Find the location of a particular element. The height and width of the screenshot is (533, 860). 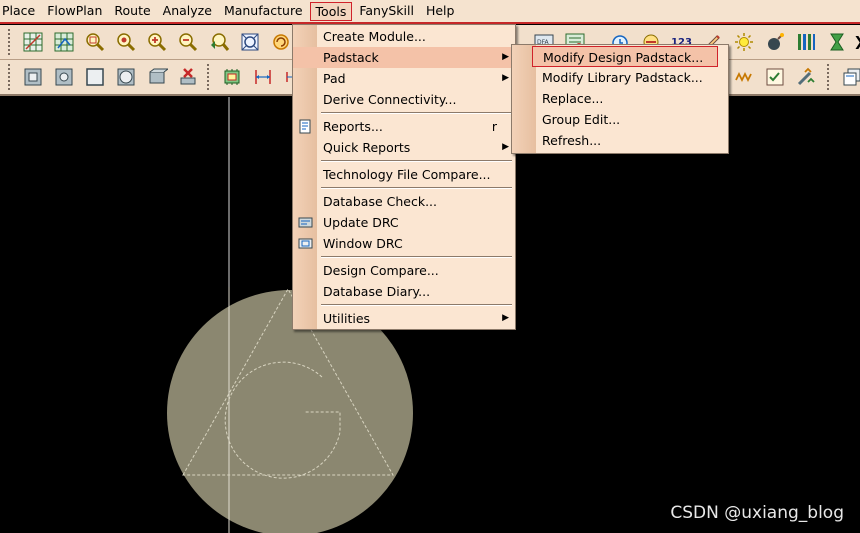

waveform-icon is located at coordinates (743, 77).